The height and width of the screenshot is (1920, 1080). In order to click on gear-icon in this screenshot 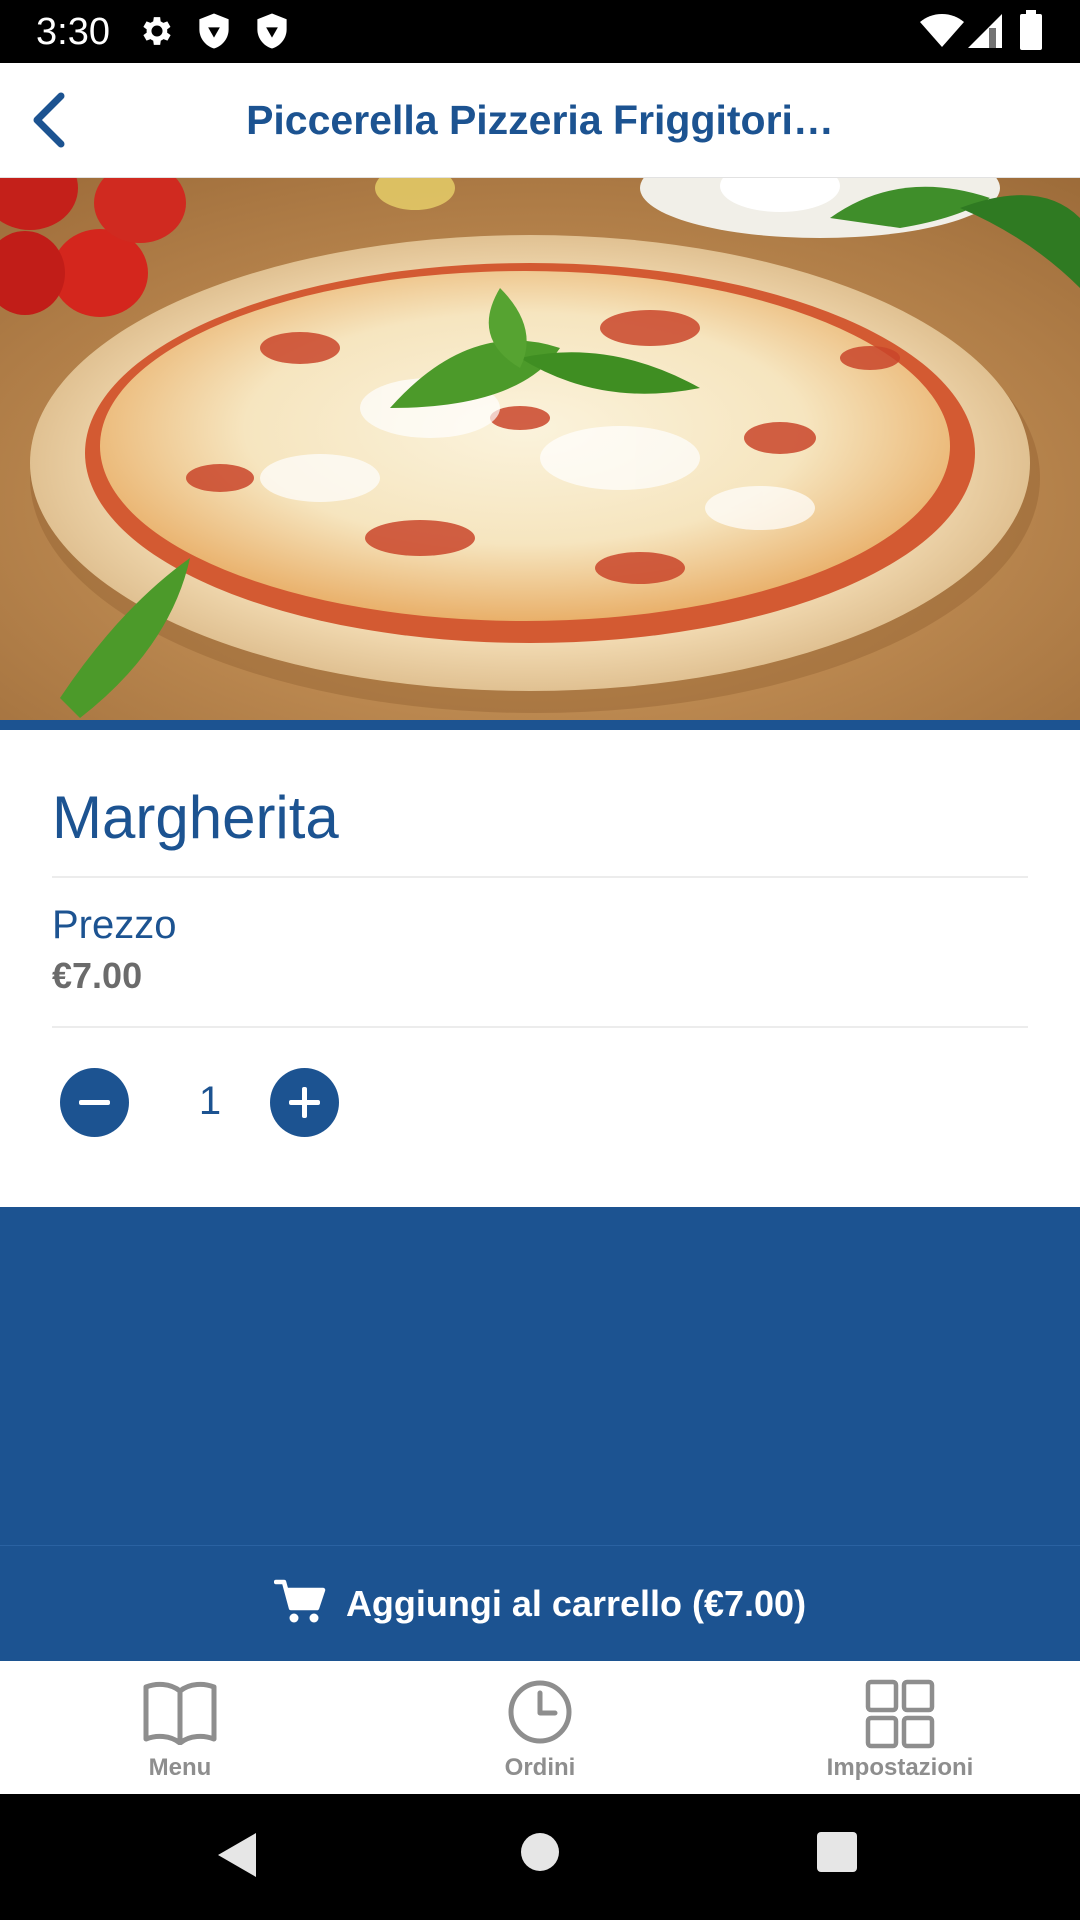, I will do `click(157, 33)`.